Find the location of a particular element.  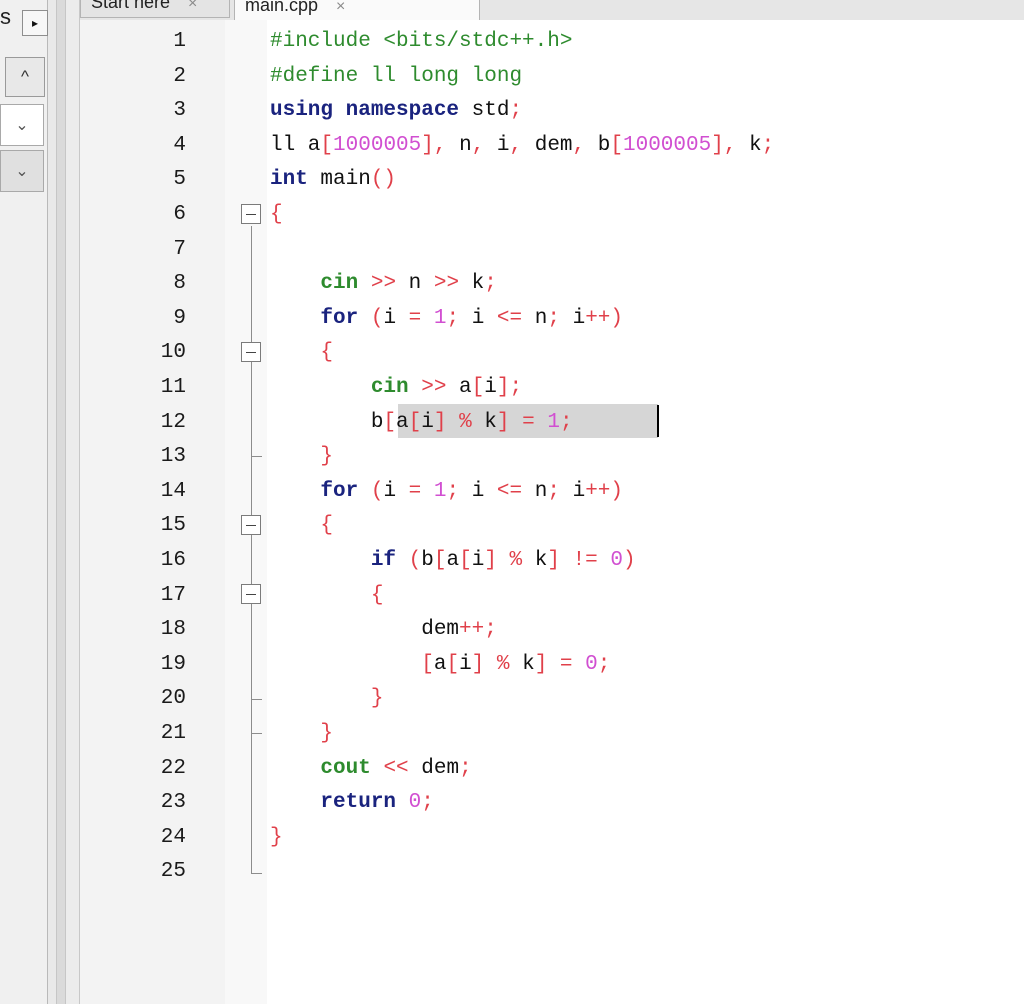

line-number: 25 is located at coordinates (173, 871).